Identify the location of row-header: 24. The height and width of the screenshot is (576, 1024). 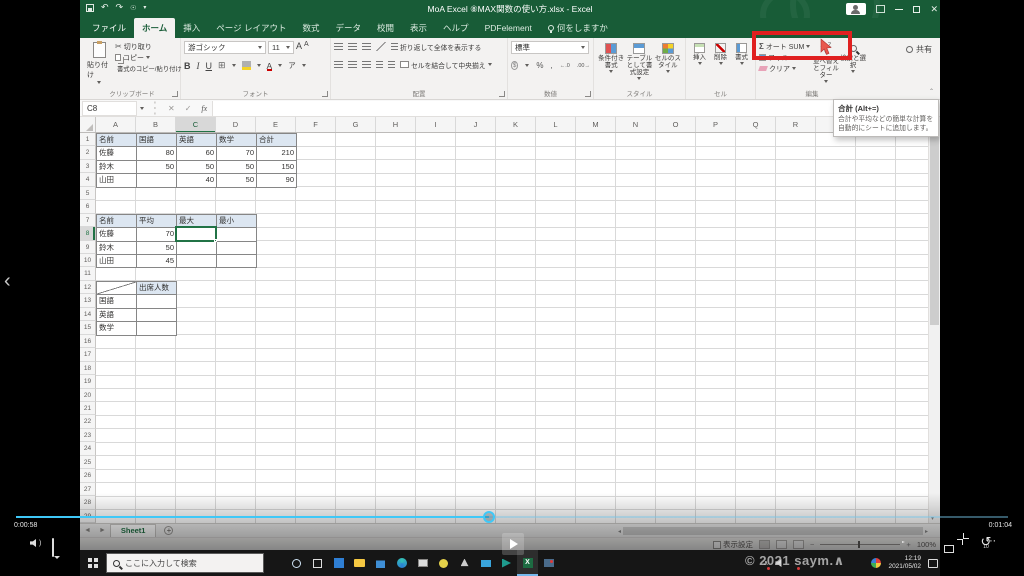
(88, 449).